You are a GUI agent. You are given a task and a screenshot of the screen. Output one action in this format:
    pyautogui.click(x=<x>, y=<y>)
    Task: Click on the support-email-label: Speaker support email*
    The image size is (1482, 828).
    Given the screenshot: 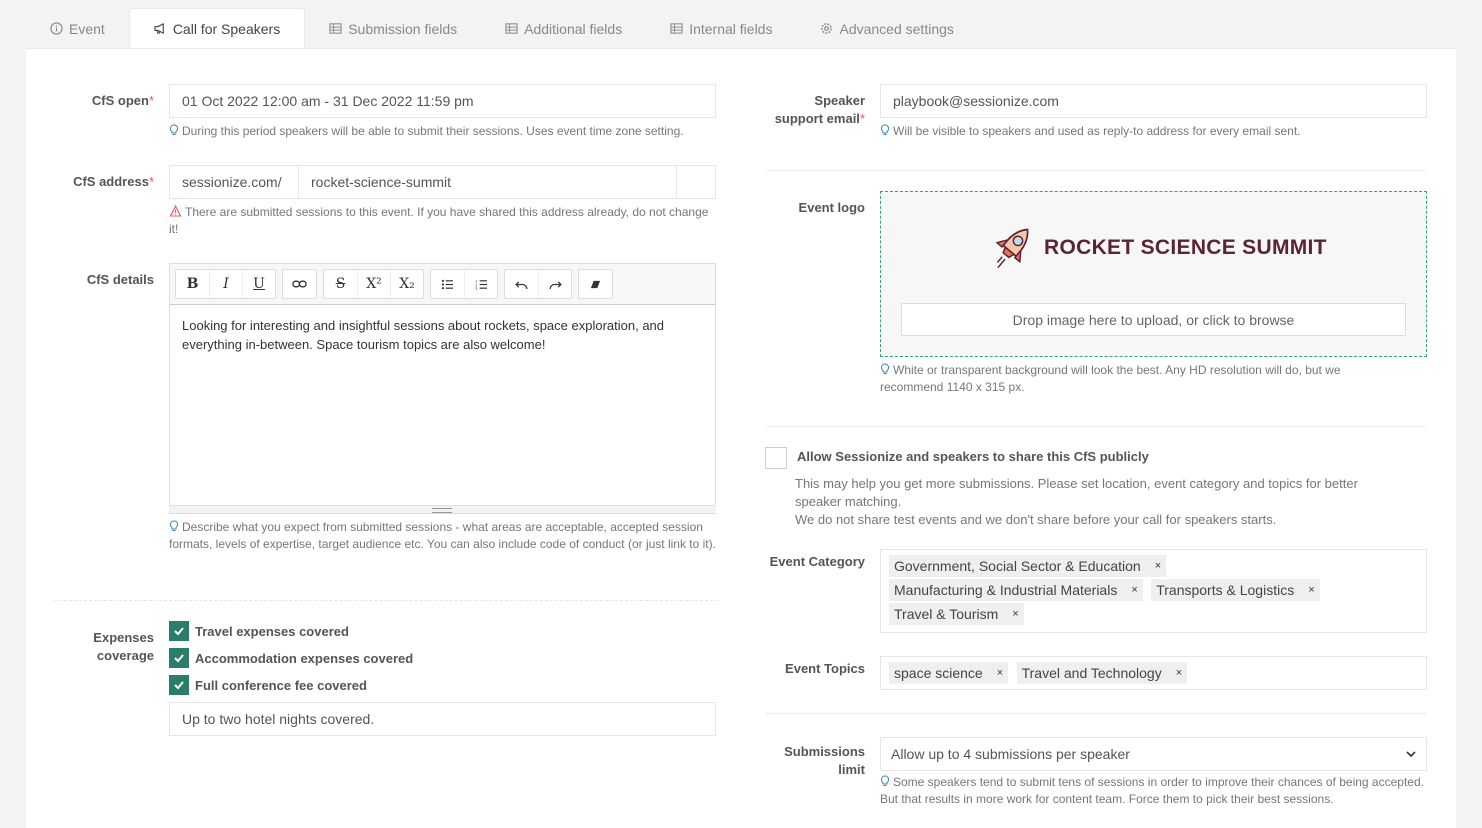 What is the action you would take?
    pyautogui.click(x=805, y=110)
    